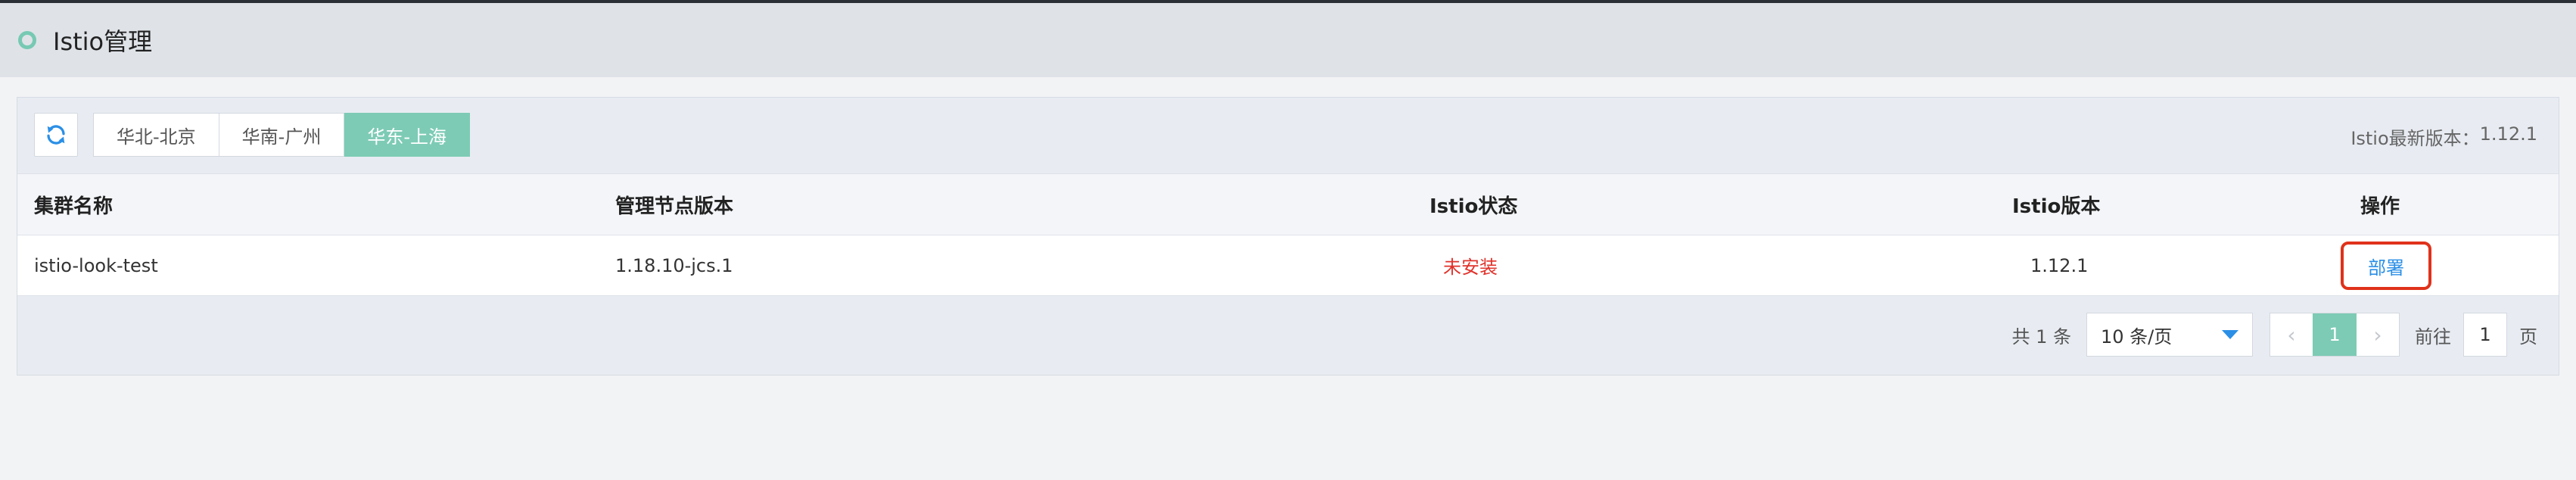  I want to click on deploy-highlight-box: 部署, so click(2386, 266).